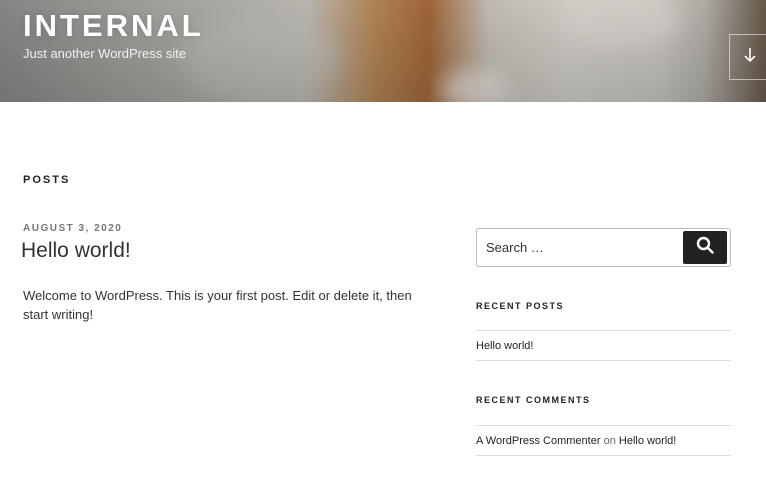 This screenshot has height=495, width=766. I want to click on site-tagline: Just another WordPress site, so click(105, 53).